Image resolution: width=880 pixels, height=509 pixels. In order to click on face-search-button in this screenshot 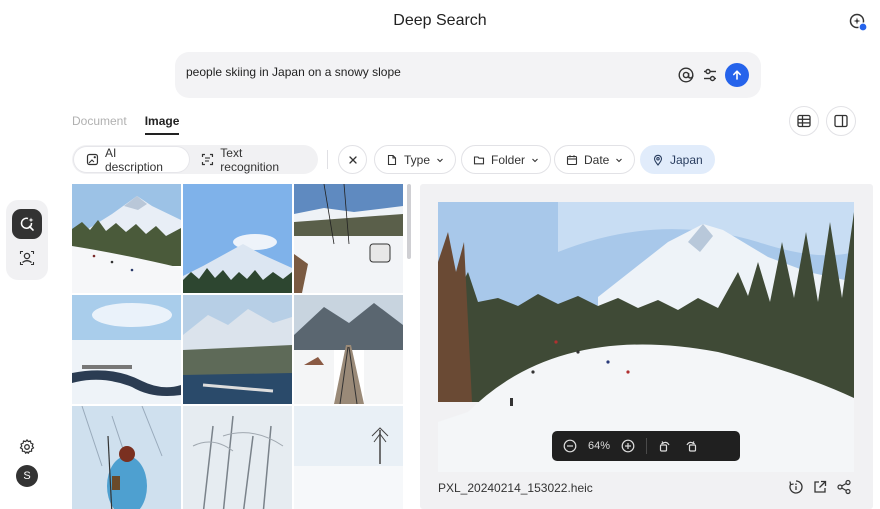, I will do `click(27, 258)`.